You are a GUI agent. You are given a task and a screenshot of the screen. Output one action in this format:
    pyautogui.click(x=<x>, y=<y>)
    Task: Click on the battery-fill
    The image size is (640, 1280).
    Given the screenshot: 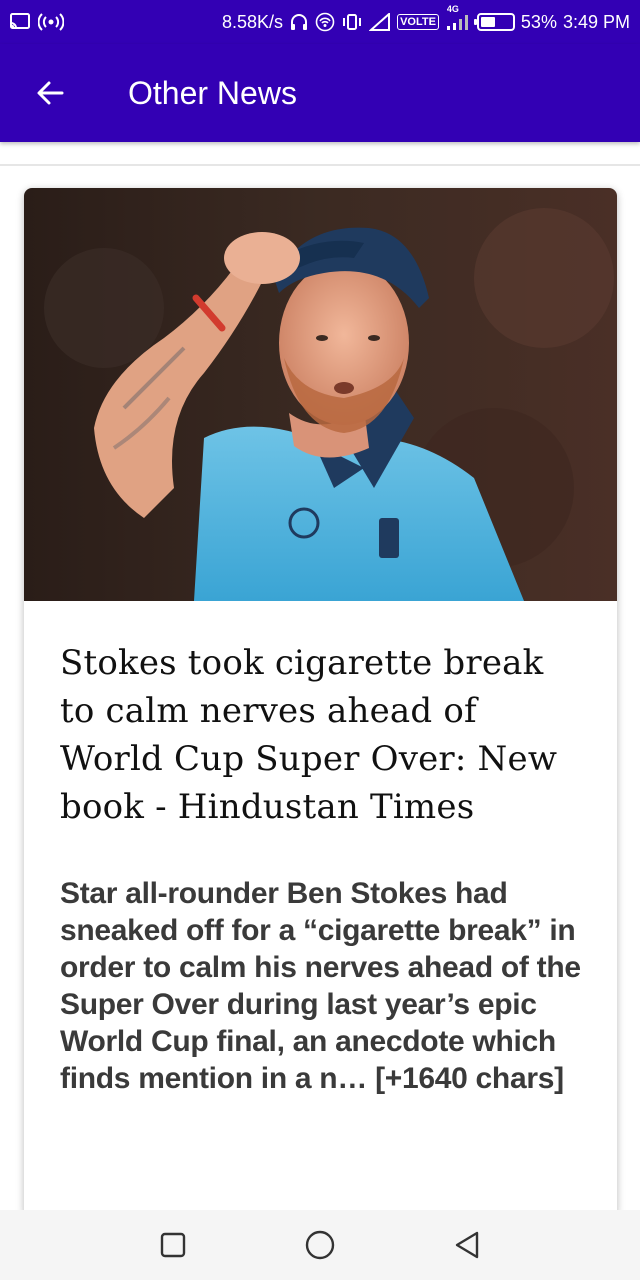 What is the action you would take?
    pyautogui.click(x=487, y=22)
    